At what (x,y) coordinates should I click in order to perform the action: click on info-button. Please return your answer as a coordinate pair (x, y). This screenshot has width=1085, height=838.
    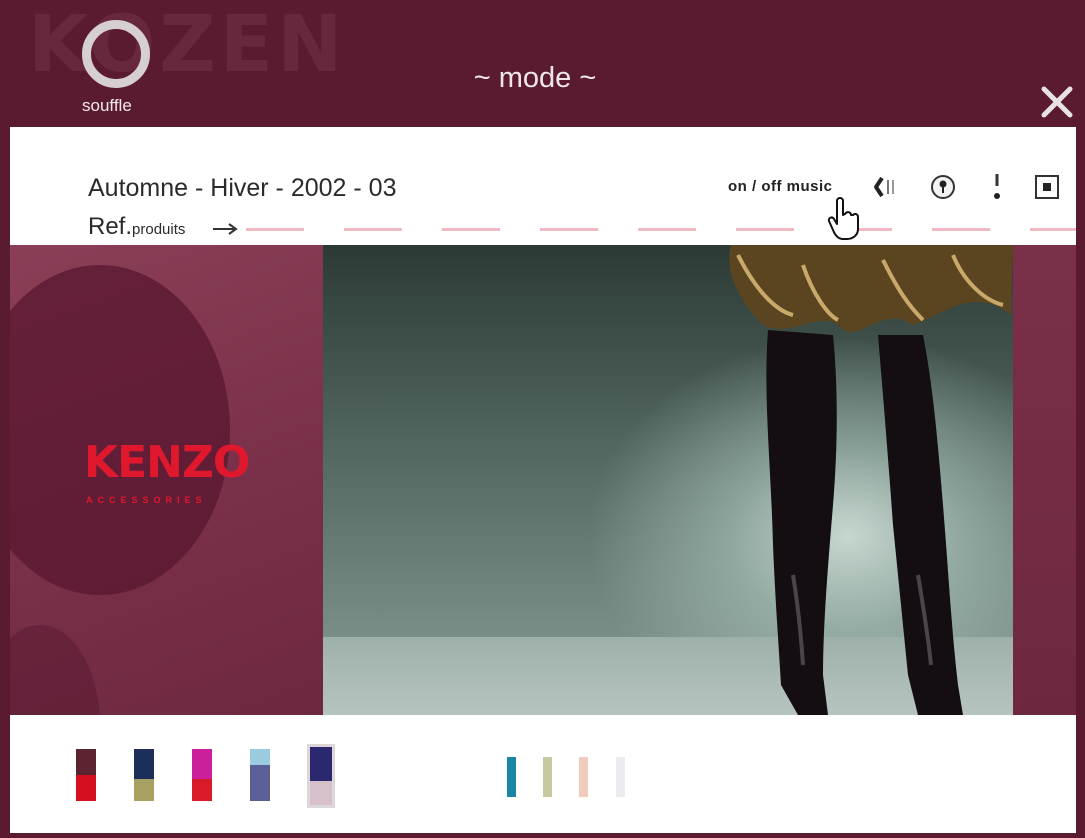
    Looking at the image, I should click on (943, 187).